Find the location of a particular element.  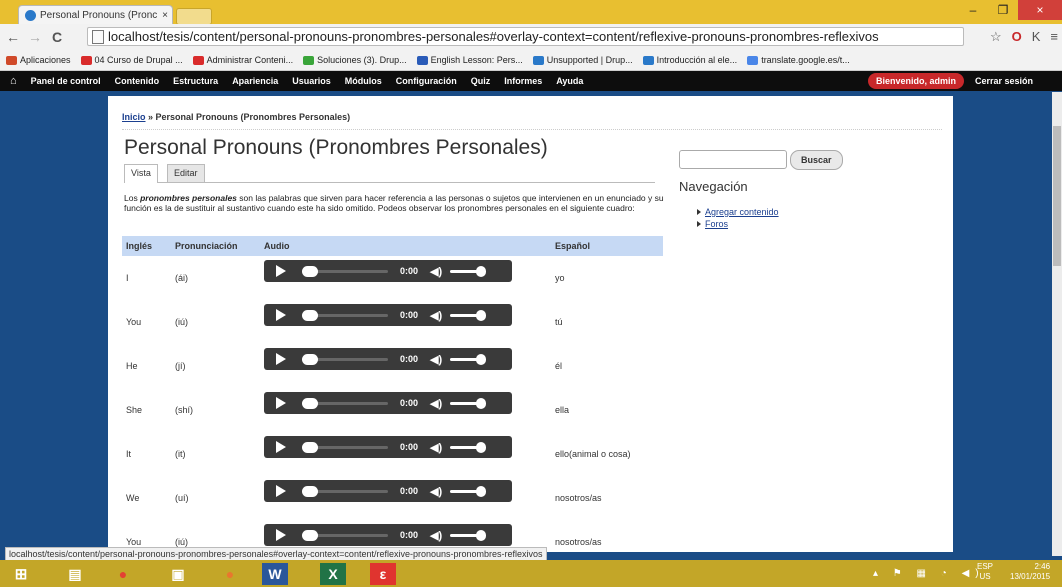

search-input is located at coordinates (733, 159).